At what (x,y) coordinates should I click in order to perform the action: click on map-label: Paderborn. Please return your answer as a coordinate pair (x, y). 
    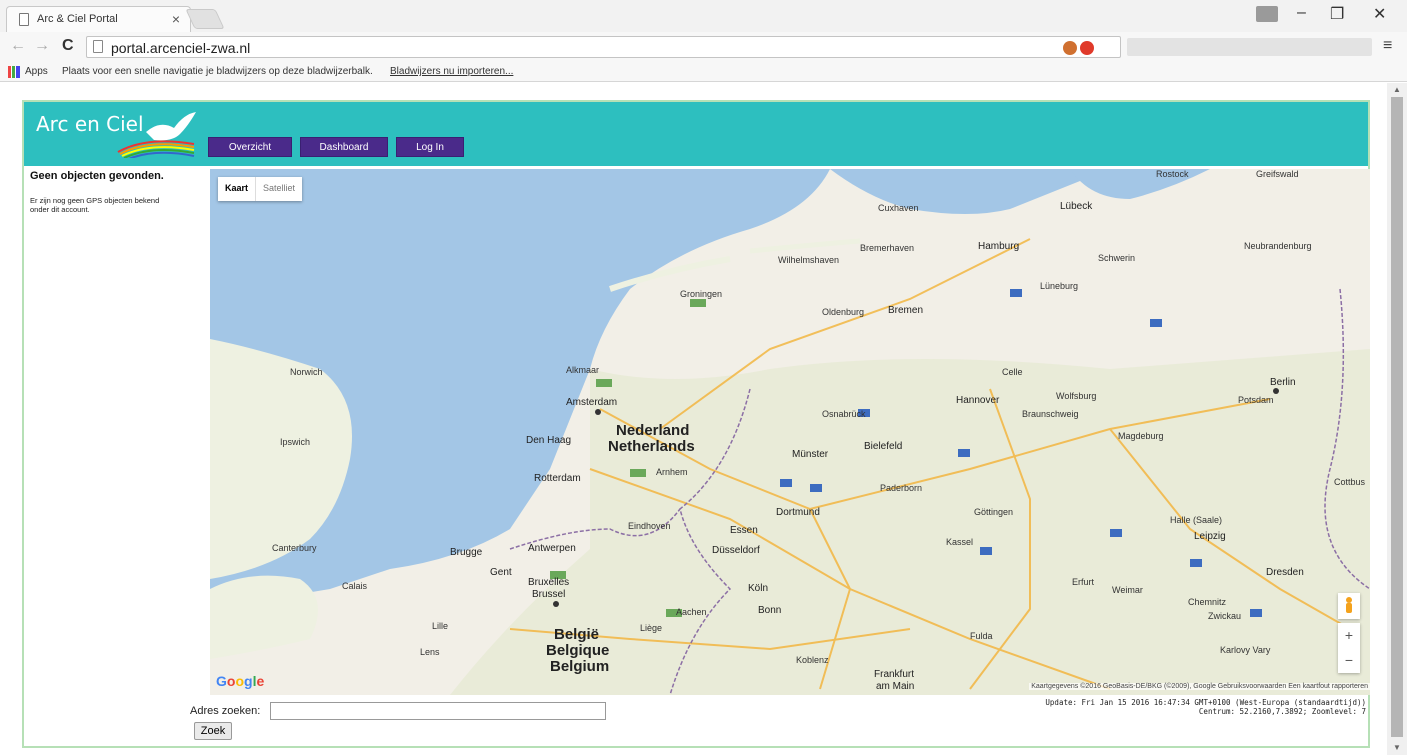
    Looking at the image, I should click on (901, 488).